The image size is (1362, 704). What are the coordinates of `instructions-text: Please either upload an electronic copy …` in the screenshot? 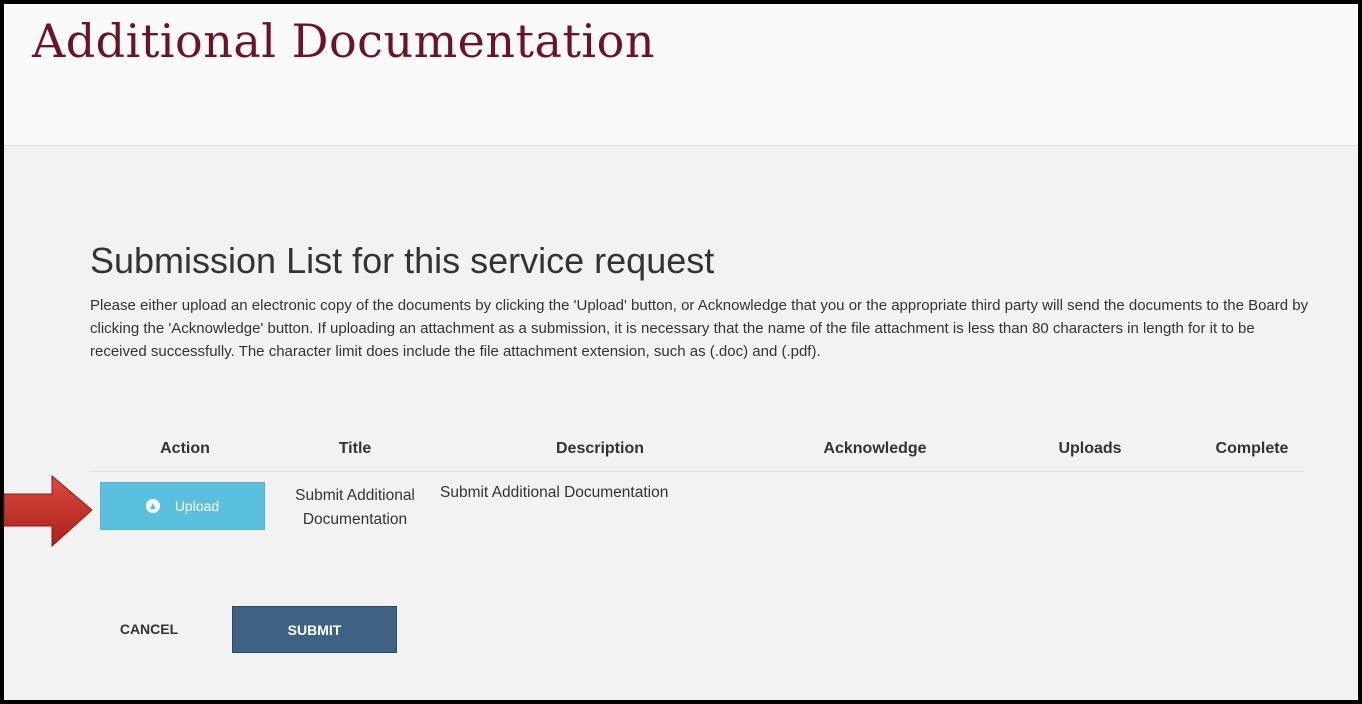 It's located at (699, 328).